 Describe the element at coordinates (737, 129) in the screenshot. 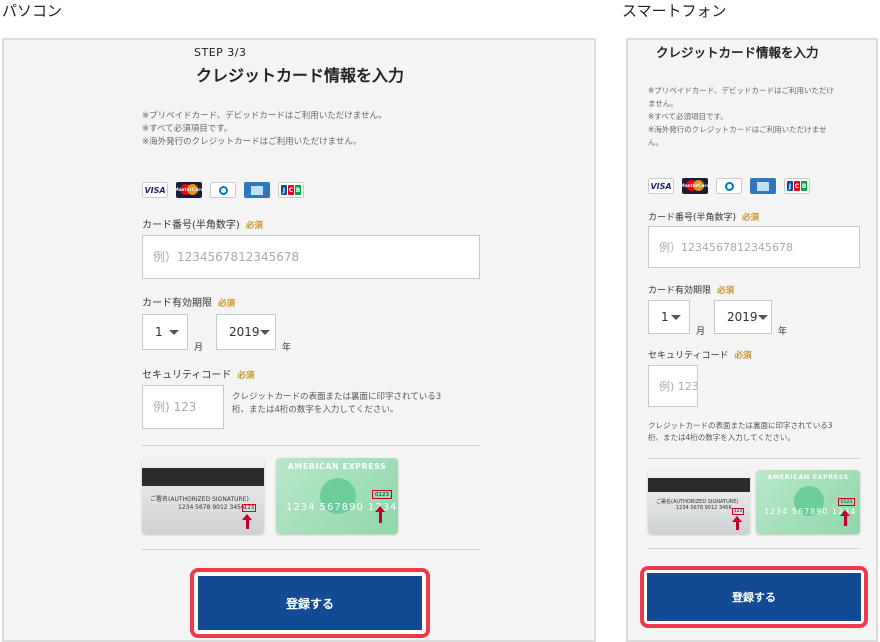

I see `note-line: ※海外発行のクレジットカードはご利用いただけませ` at that location.